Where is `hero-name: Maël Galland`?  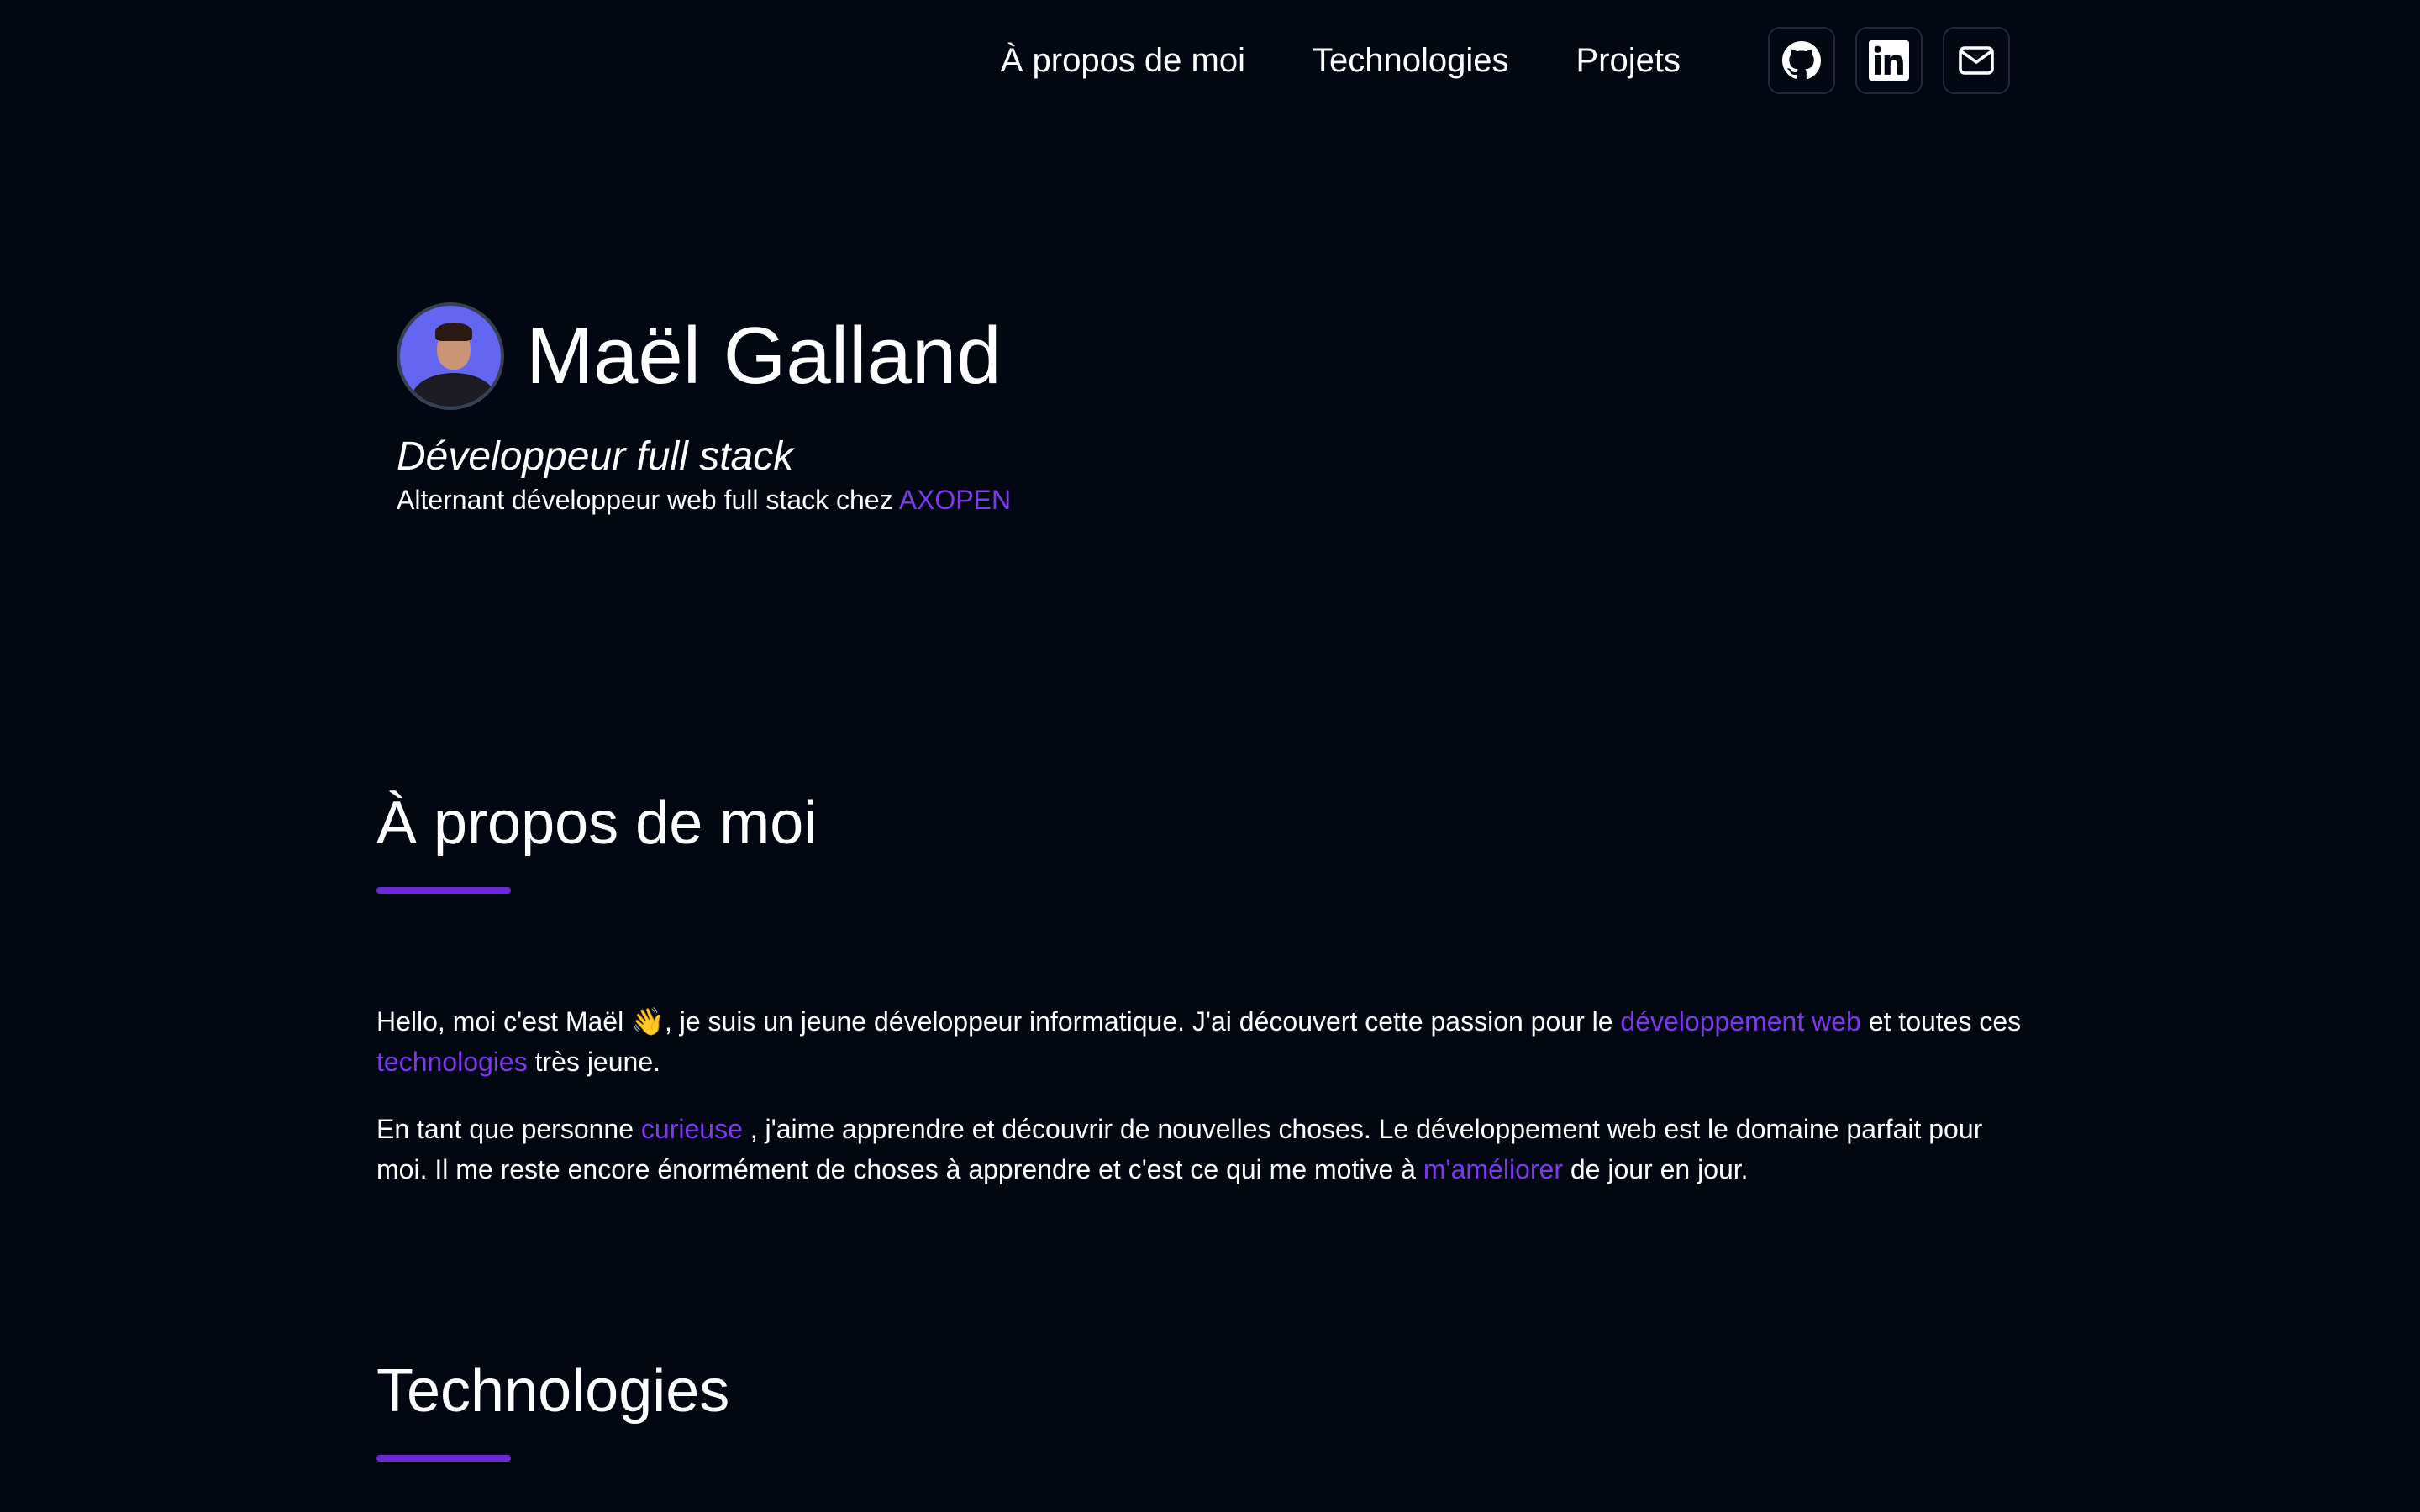 hero-name: Maël Galland is located at coordinates (764, 356).